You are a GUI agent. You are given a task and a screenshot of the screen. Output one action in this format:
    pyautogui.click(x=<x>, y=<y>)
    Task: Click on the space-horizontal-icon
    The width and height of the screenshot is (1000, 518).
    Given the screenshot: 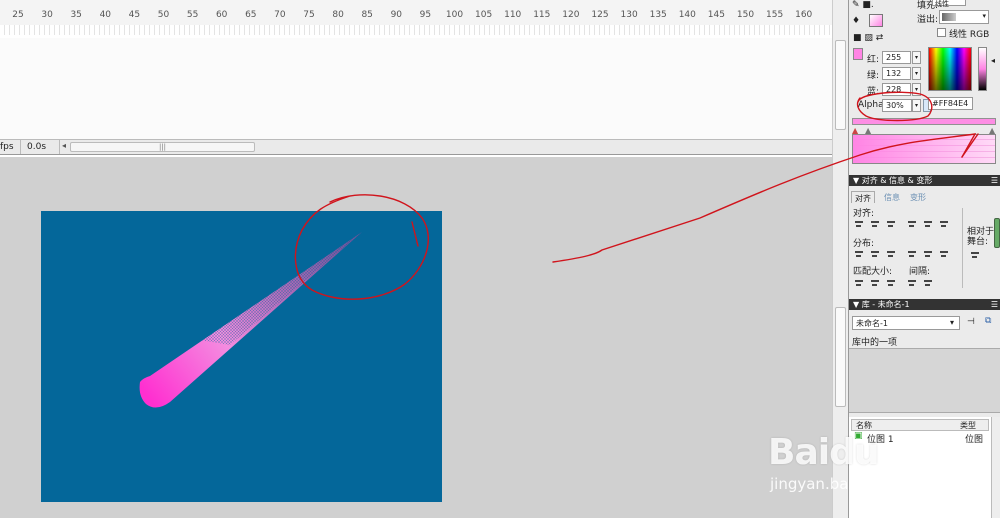 What is the action you would take?
    pyautogui.click(x=928, y=283)
    